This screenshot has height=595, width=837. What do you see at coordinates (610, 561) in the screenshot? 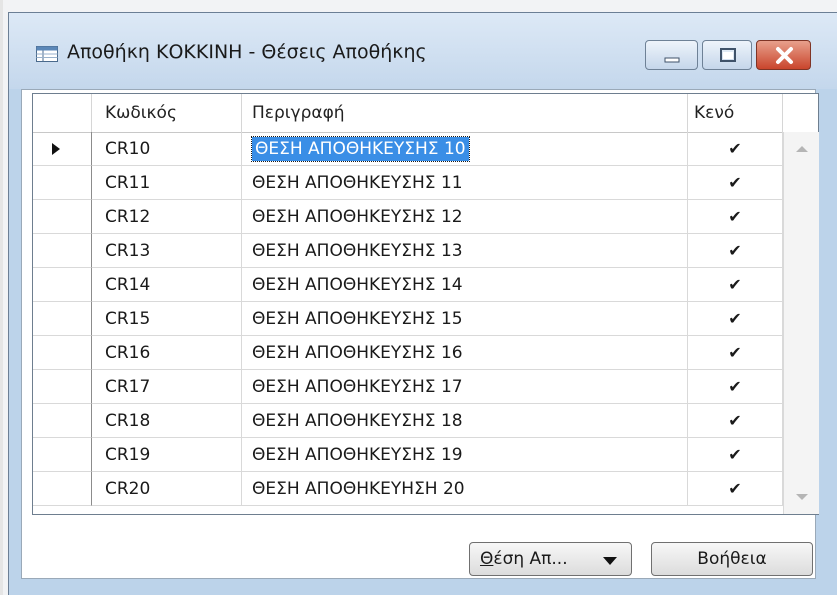
I see `dropdown-arrow-icon` at bounding box center [610, 561].